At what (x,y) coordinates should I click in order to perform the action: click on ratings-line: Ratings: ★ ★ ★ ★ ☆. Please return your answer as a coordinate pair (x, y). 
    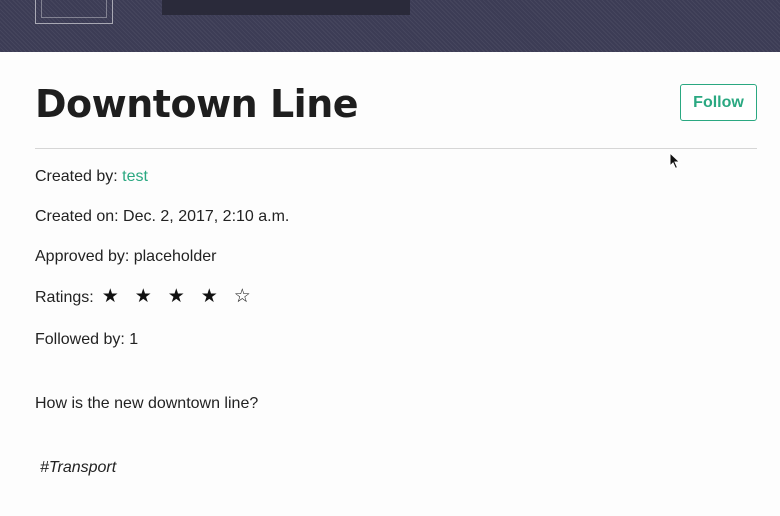
    Looking at the image, I should click on (151, 297).